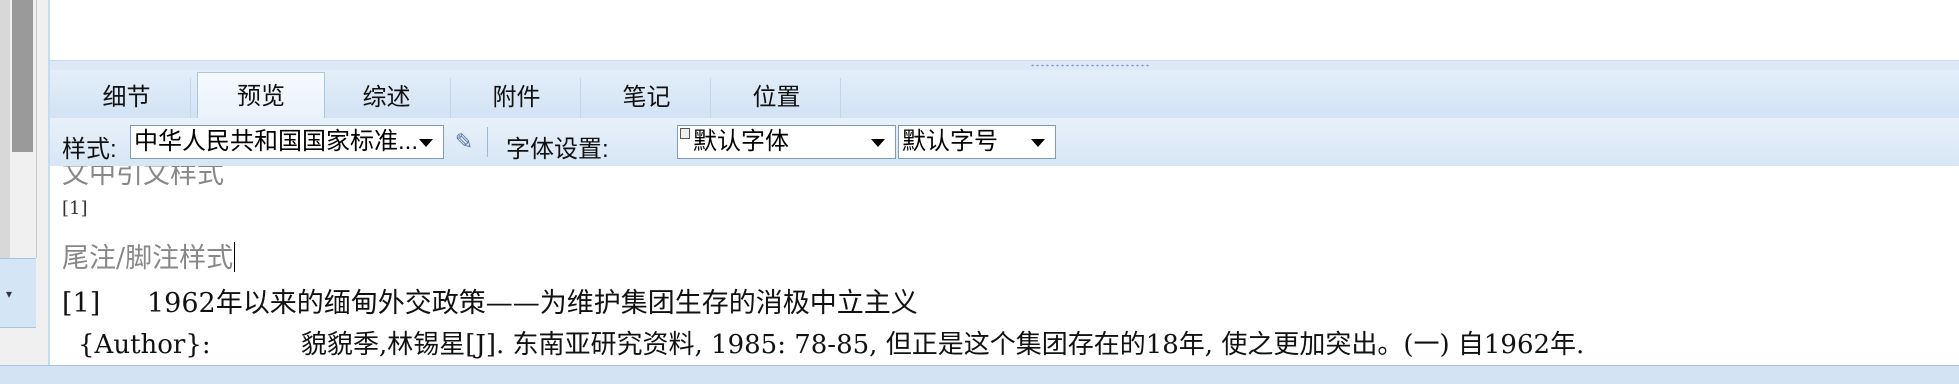 The height and width of the screenshot is (384, 1959). Describe the element at coordinates (5, 129) in the screenshot. I see `left-scrollbar-track` at that location.